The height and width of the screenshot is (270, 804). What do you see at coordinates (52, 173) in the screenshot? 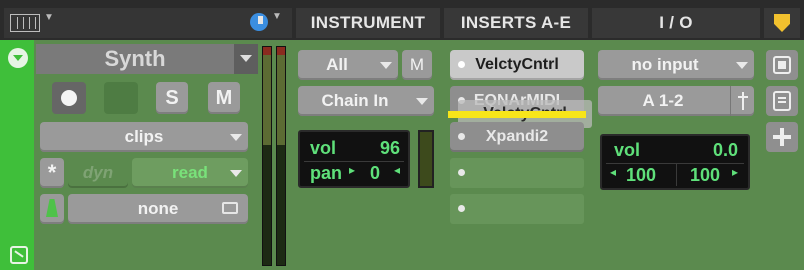
I see `asterisk-button: *` at bounding box center [52, 173].